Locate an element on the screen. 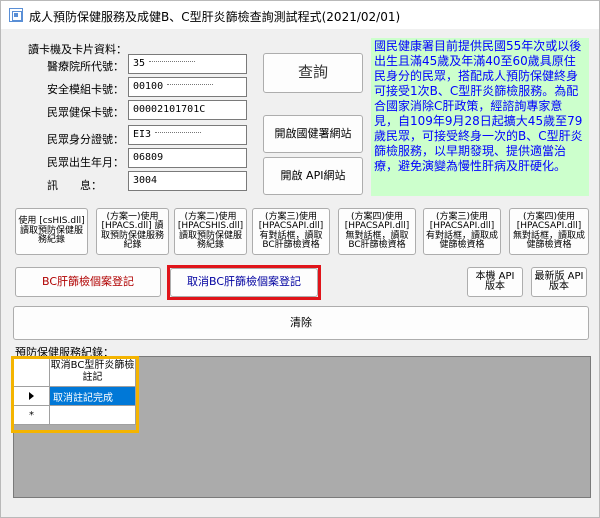 The image size is (600, 518). query-button: 查詢 is located at coordinates (313, 73).